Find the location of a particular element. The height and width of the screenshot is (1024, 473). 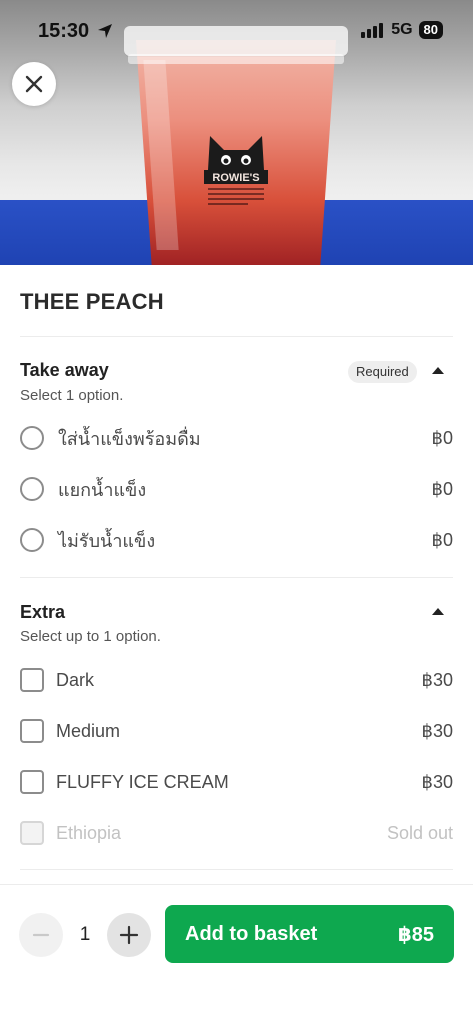

decrease-quantity-button is located at coordinates (41, 935).